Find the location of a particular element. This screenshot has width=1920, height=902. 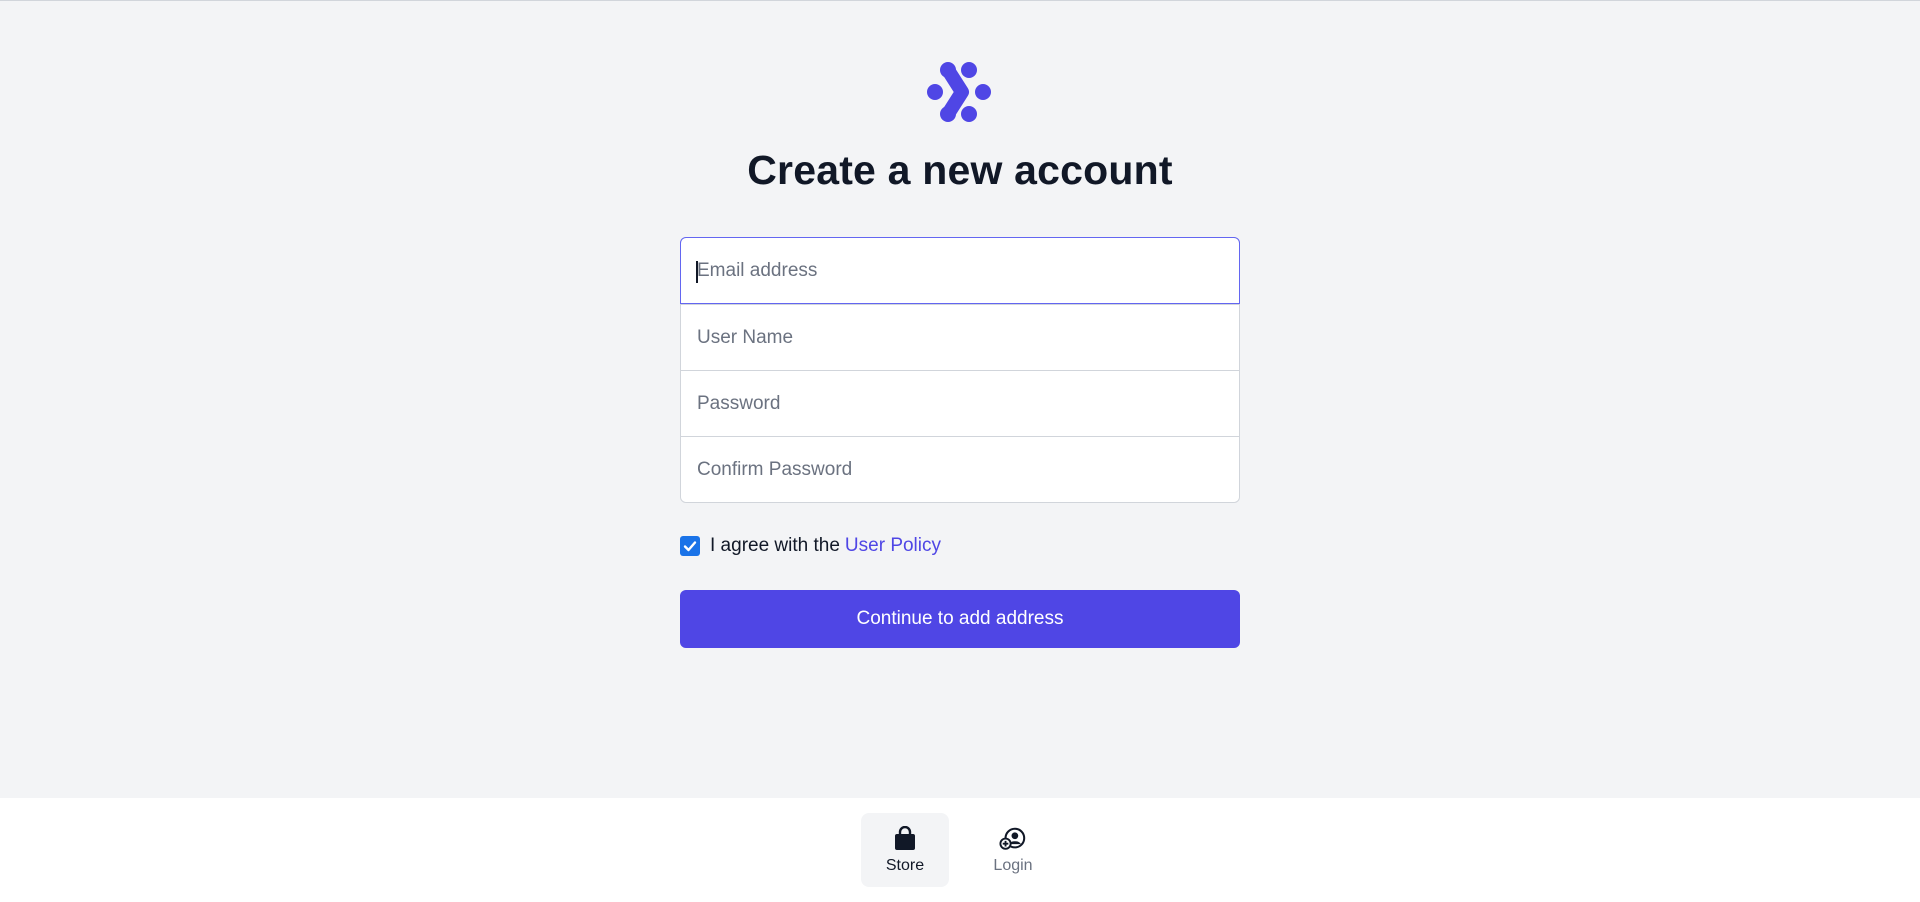

agree-row: I agree with the User Policy is located at coordinates (810, 546).